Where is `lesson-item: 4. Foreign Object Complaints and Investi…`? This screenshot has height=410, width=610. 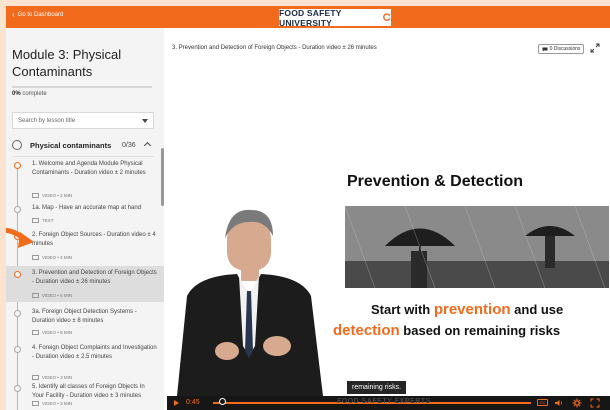
lesson-item: 4. Foreign Object Complaints and Investi… is located at coordinates (85, 364).